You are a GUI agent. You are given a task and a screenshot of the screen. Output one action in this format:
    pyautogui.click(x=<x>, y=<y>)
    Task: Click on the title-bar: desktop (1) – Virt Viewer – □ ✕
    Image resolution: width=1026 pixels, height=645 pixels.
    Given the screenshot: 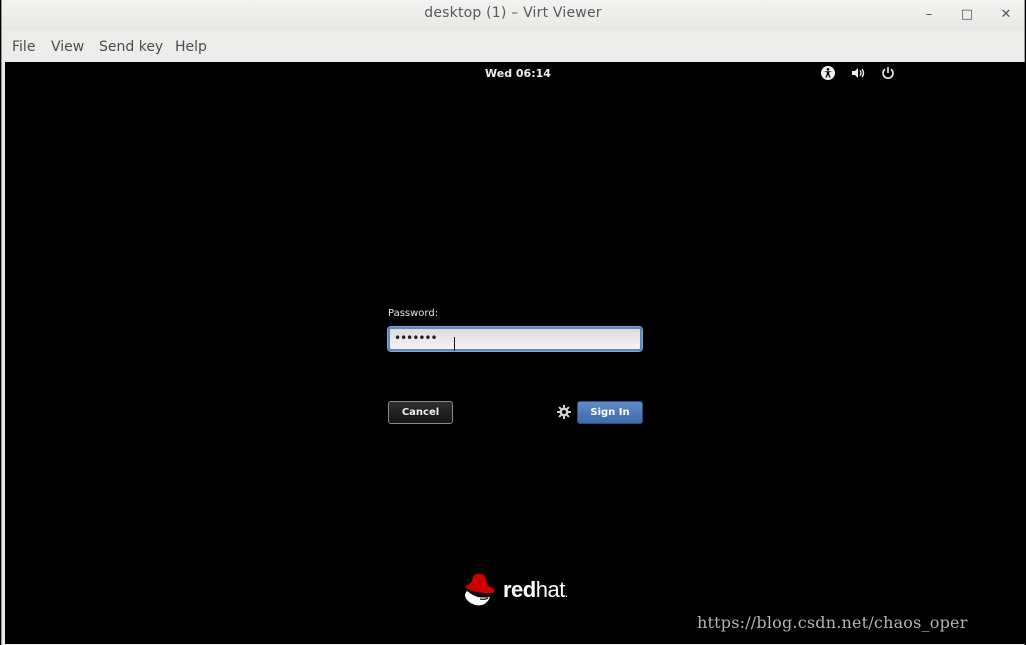 What is the action you would take?
    pyautogui.click(x=513, y=15)
    